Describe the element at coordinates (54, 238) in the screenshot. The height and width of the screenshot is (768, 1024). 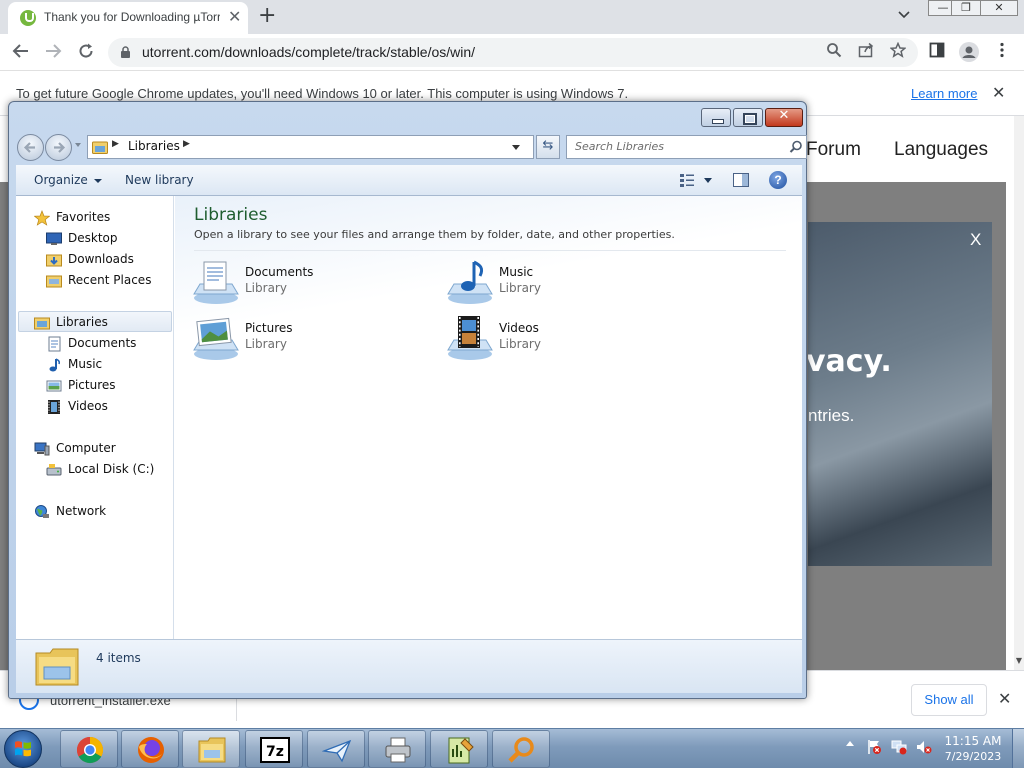
I see `desktop-icon` at that location.